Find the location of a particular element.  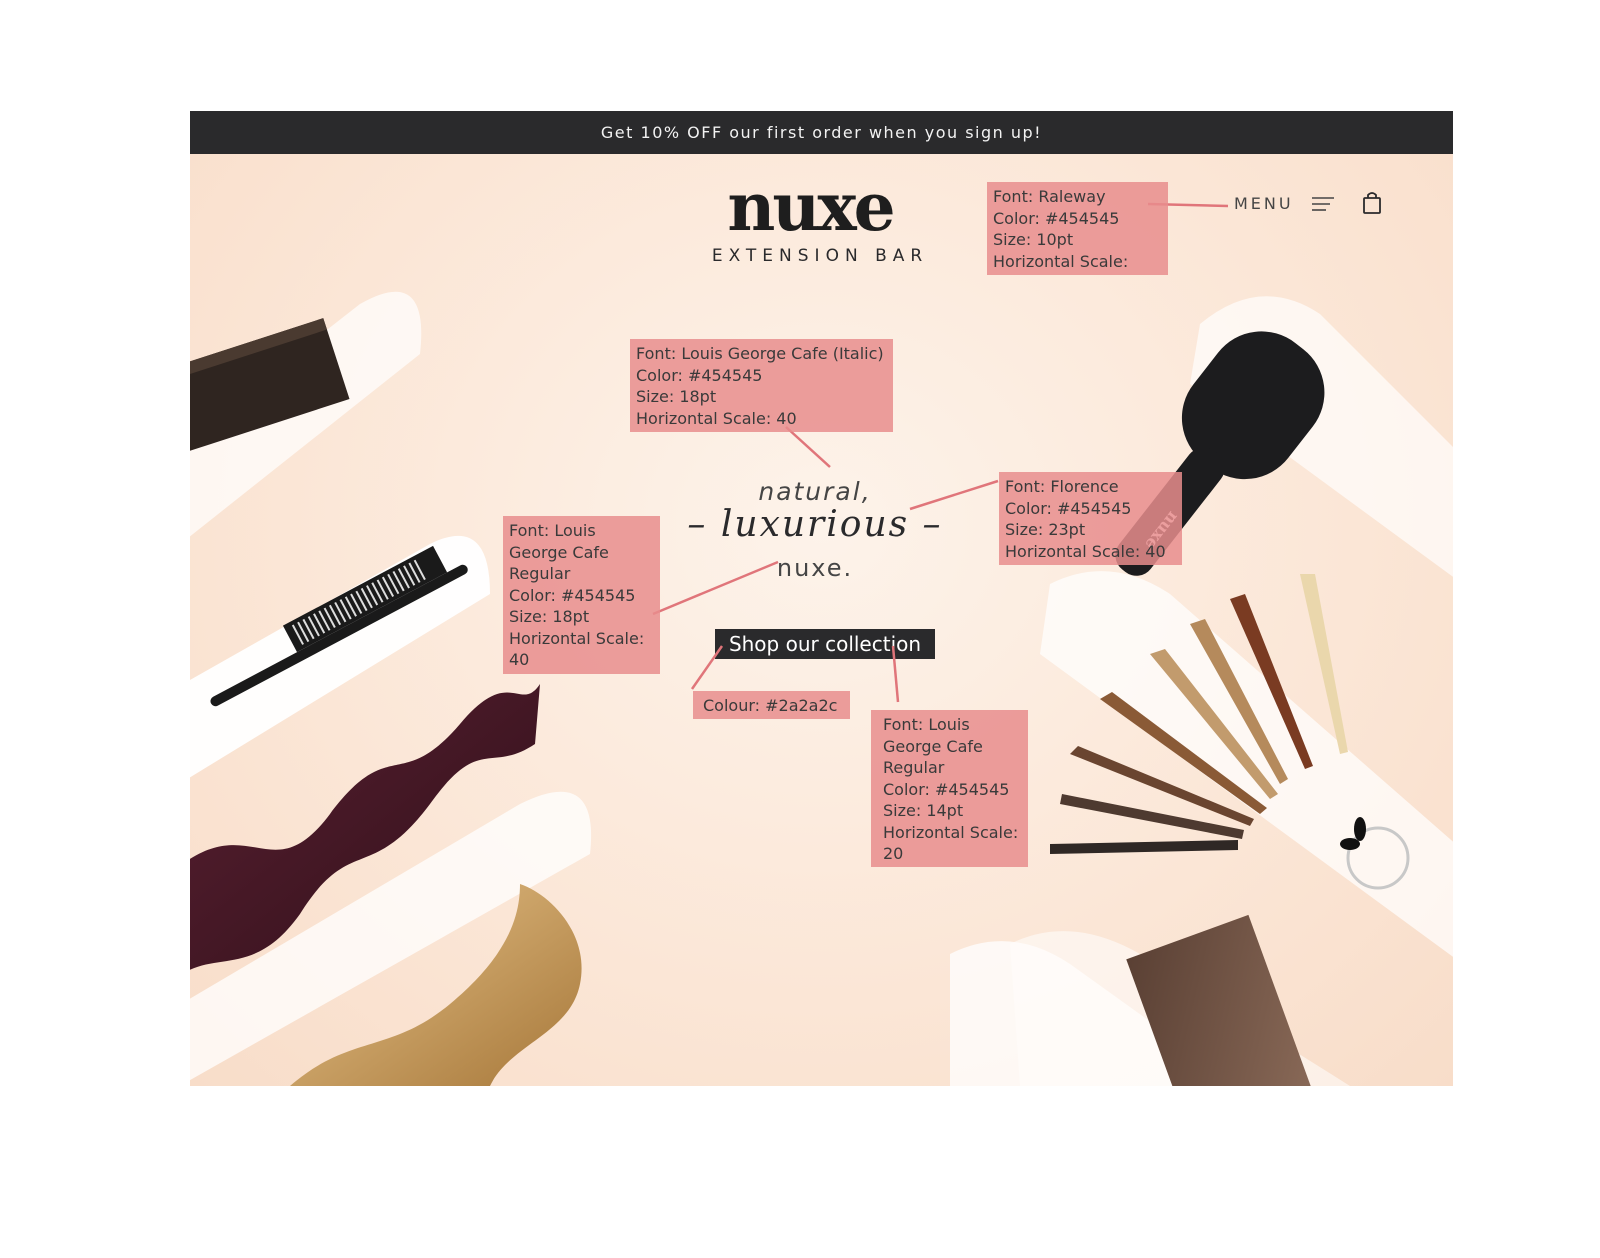

tagline-nuxe: nuxe. is located at coordinates (815, 568).